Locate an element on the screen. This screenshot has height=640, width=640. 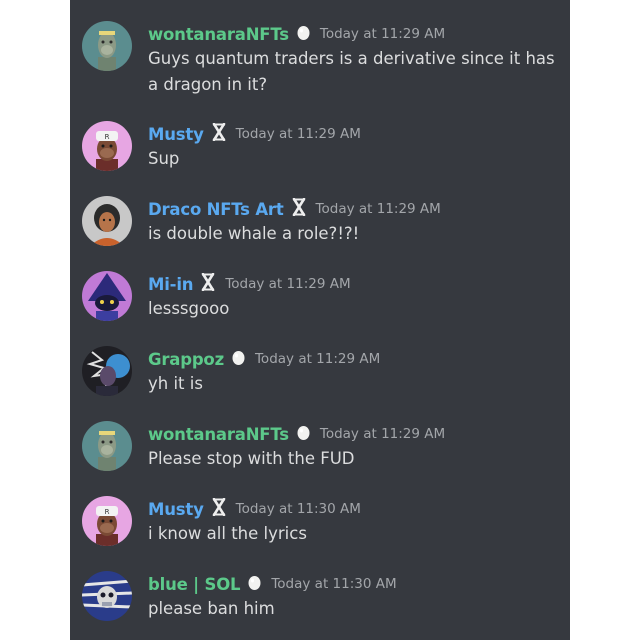
message-text: i know all the lyrics is located at coordinates (227, 533).